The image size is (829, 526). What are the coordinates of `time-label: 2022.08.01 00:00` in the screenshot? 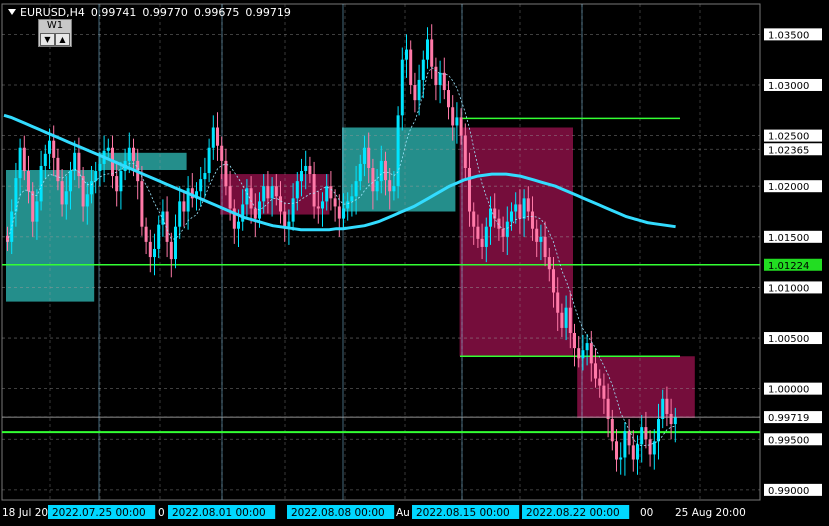 It's located at (219, 513).